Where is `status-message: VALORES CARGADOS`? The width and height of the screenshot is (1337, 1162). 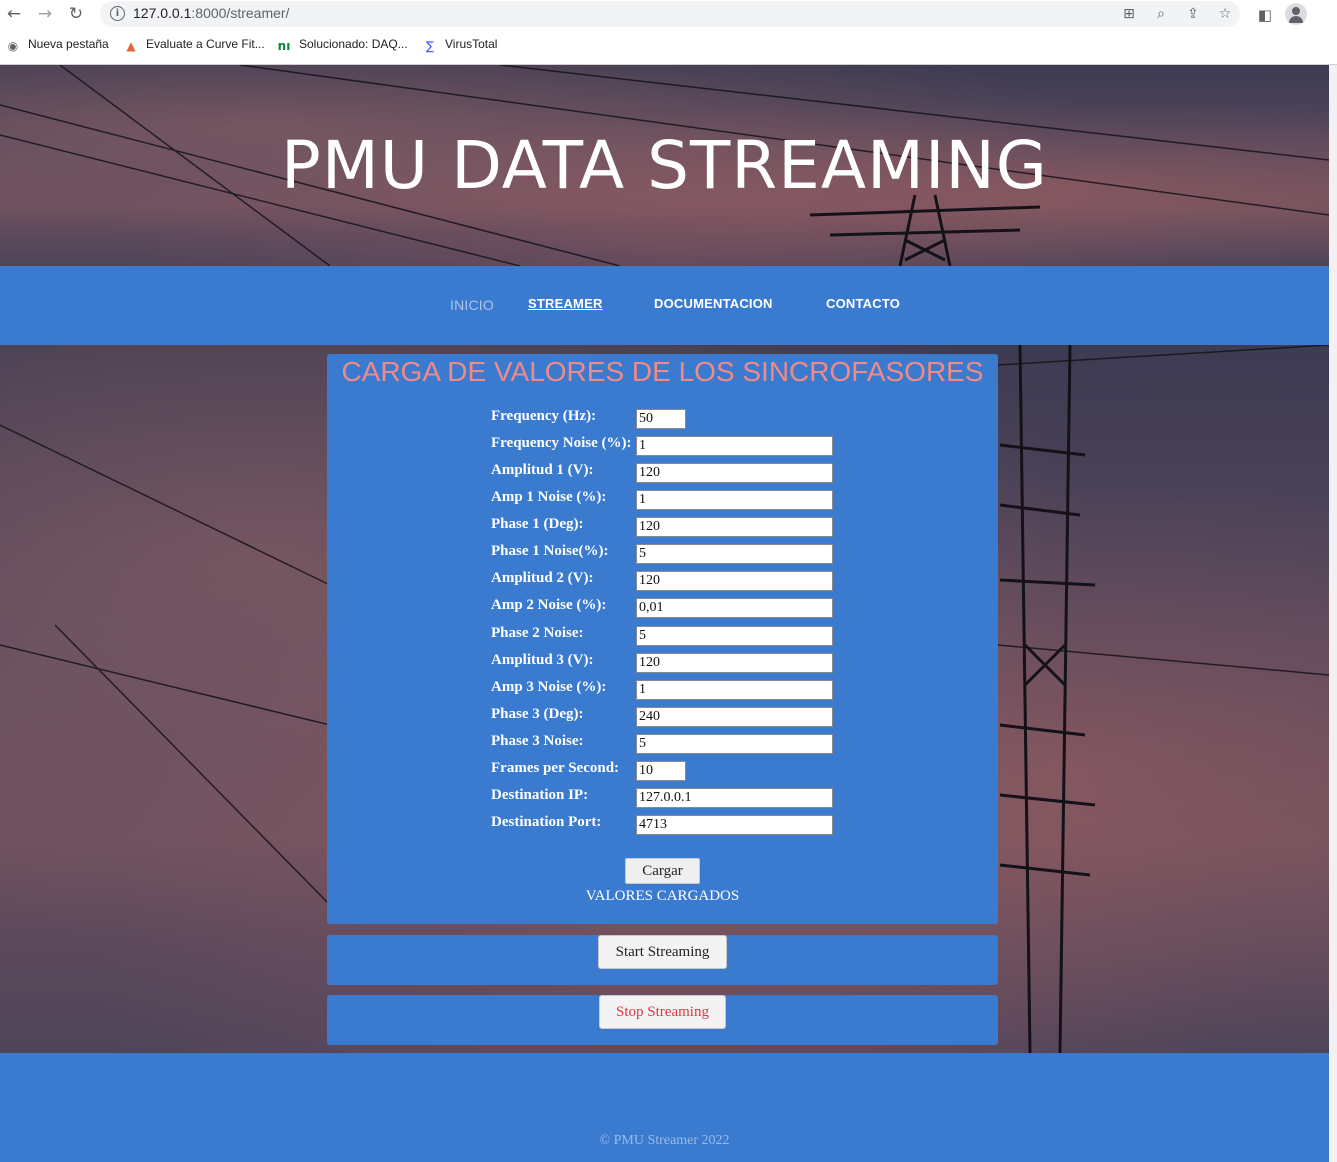
status-message: VALORES CARGADOS is located at coordinates (662, 896).